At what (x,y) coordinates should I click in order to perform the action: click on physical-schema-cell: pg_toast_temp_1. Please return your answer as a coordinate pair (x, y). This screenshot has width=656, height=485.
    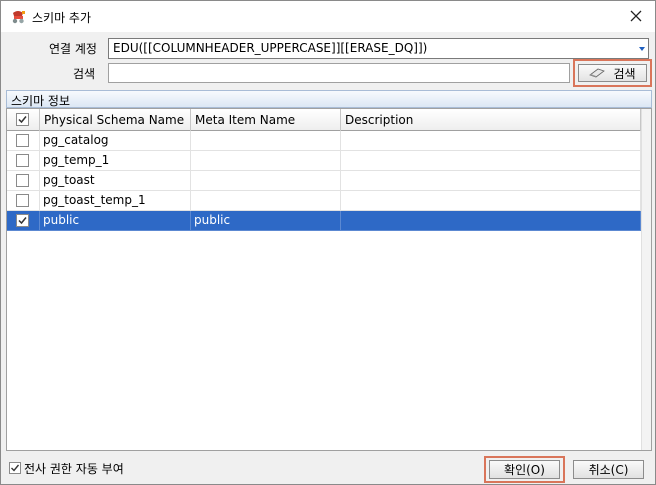
    Looking at the image, I should click on (115, 201).